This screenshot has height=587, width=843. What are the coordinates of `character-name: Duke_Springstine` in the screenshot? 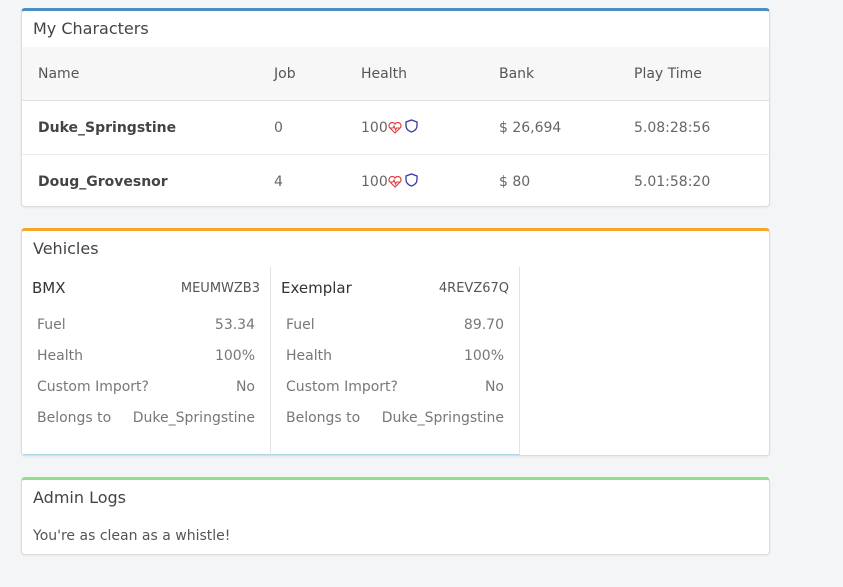 It's located at (148, 127).